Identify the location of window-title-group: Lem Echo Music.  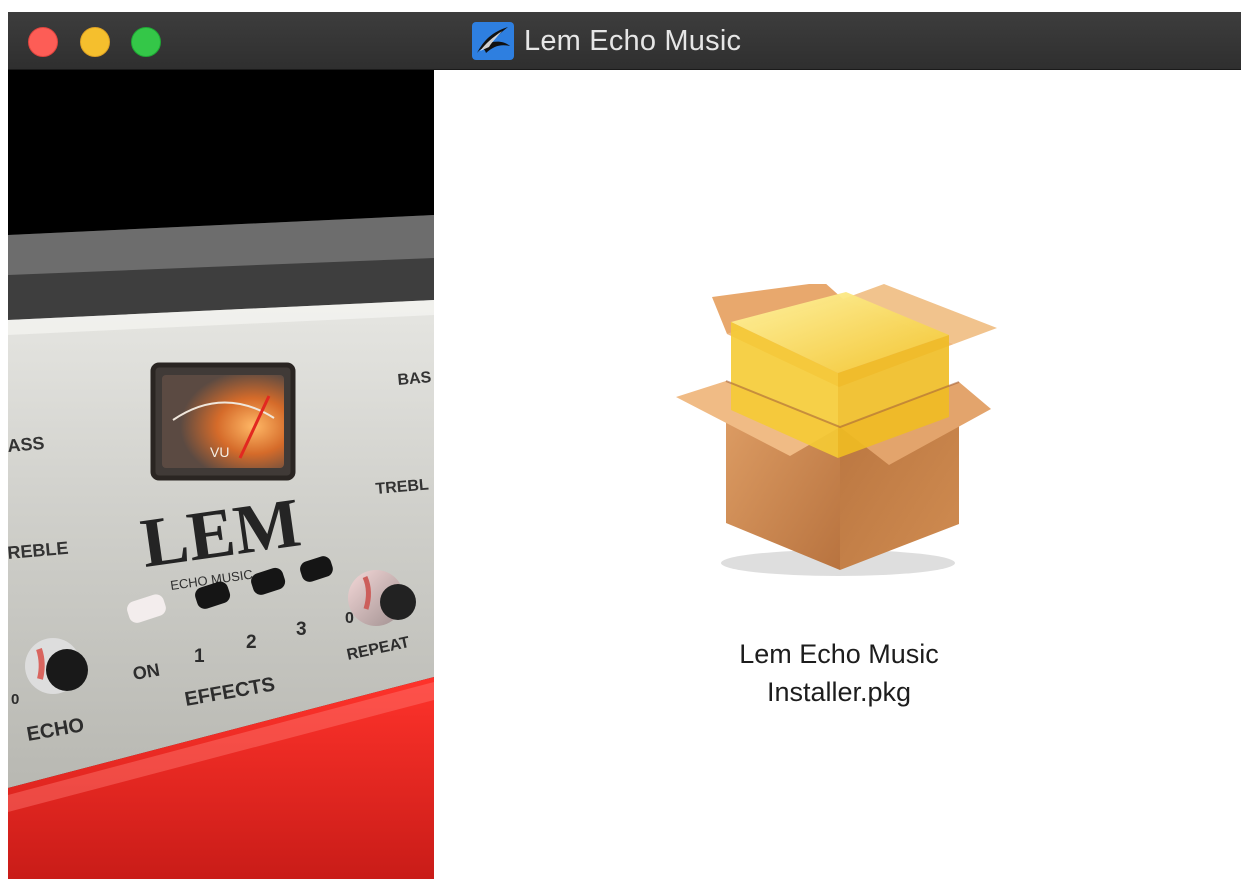
(607, 41).